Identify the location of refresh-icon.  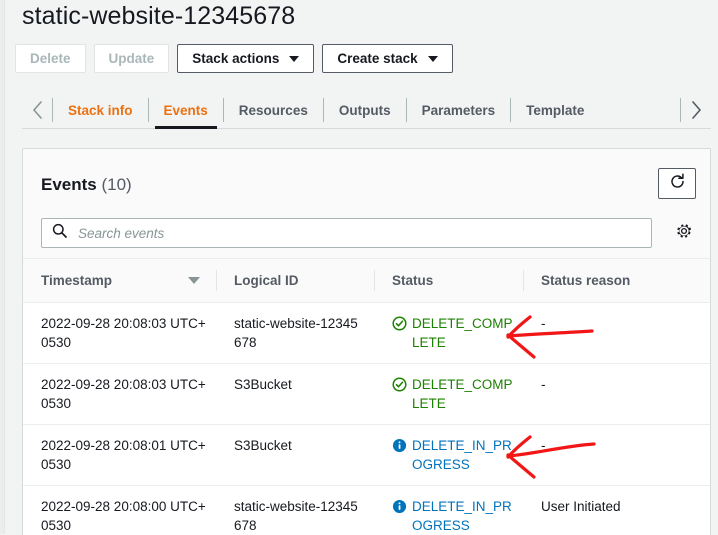
(677, 184).